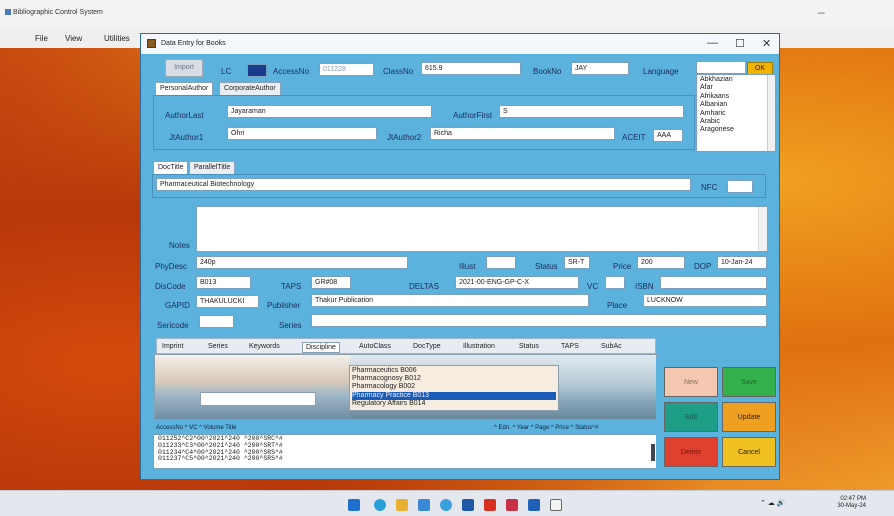  Describe the element at coordinates (517, 282) in the screenshot. I see `deltas-field: 2021-00-ENG-GP-C-X` at that location.